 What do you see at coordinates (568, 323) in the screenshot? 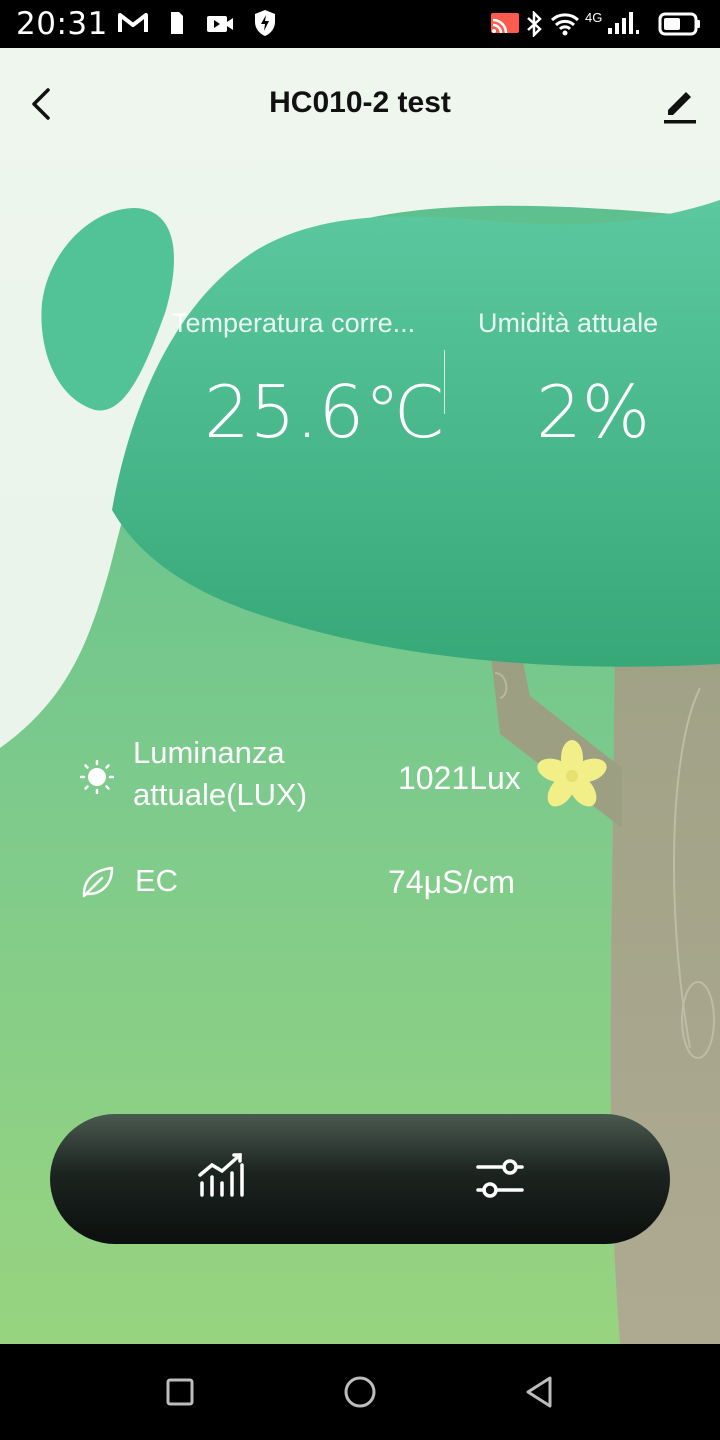
I see `humidity-label: Umidità attuale` at bounding box center [568, 323].